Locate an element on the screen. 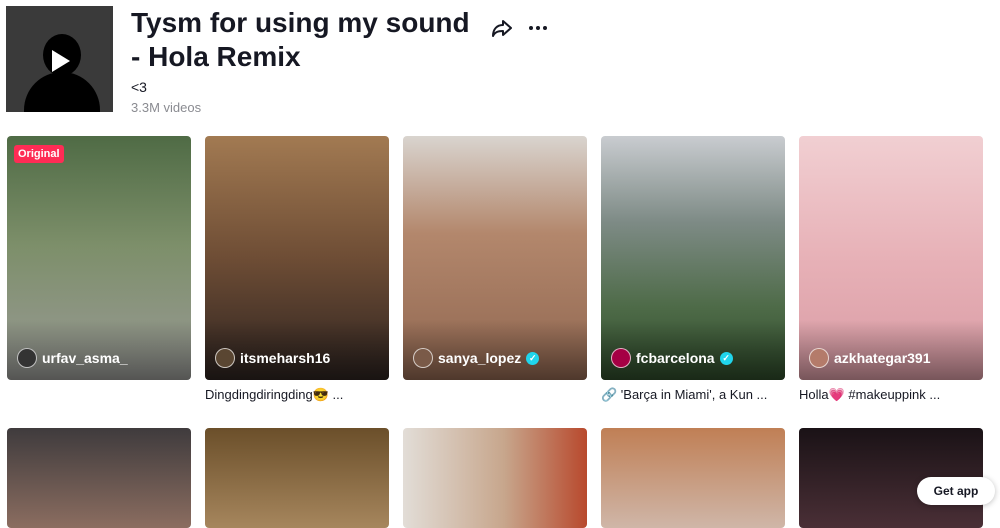 The width and height of the screenshot is (1000, 528). video-author: itsmeharsh16 is located at coordinates (272, 358).